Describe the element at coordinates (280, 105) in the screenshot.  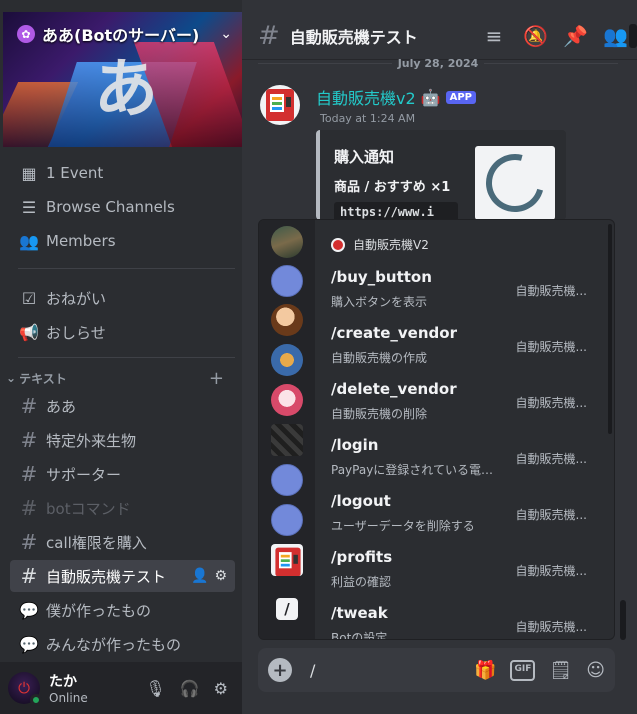
I see `bot-avatar` at that location.